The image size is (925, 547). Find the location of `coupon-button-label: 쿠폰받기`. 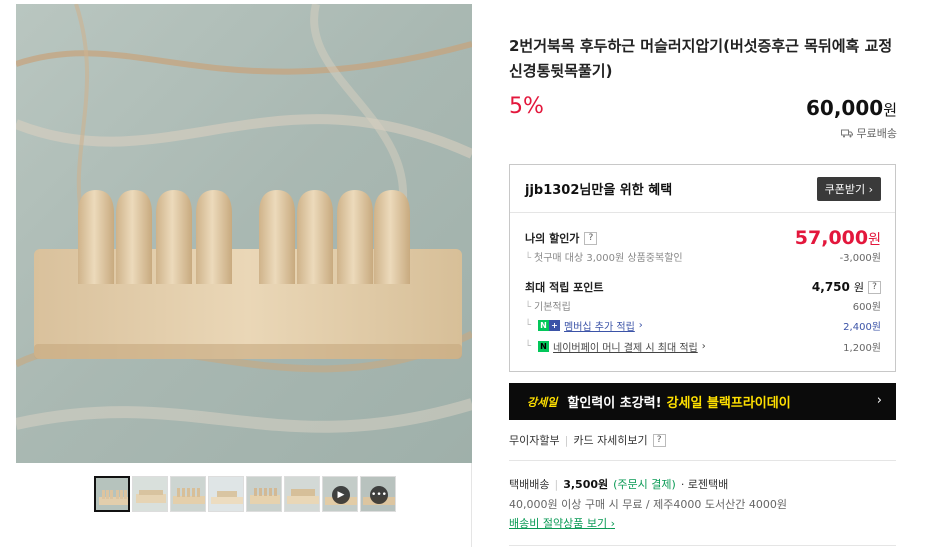

coupon-button-label: 쿠폰받기 is located at coordinates (845, 189).